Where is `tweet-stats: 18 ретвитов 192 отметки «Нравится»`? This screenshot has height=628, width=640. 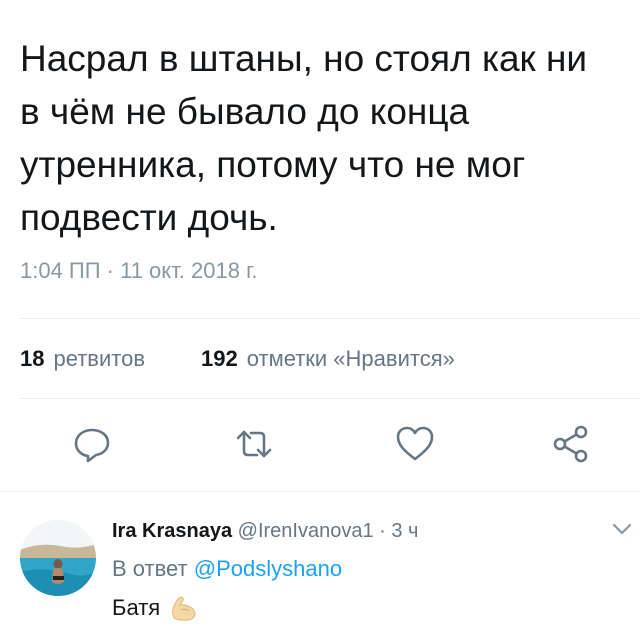
tweet-stats: 18 ретвитов 192 отметки «Нравится» is located at coordinates (237, 359).